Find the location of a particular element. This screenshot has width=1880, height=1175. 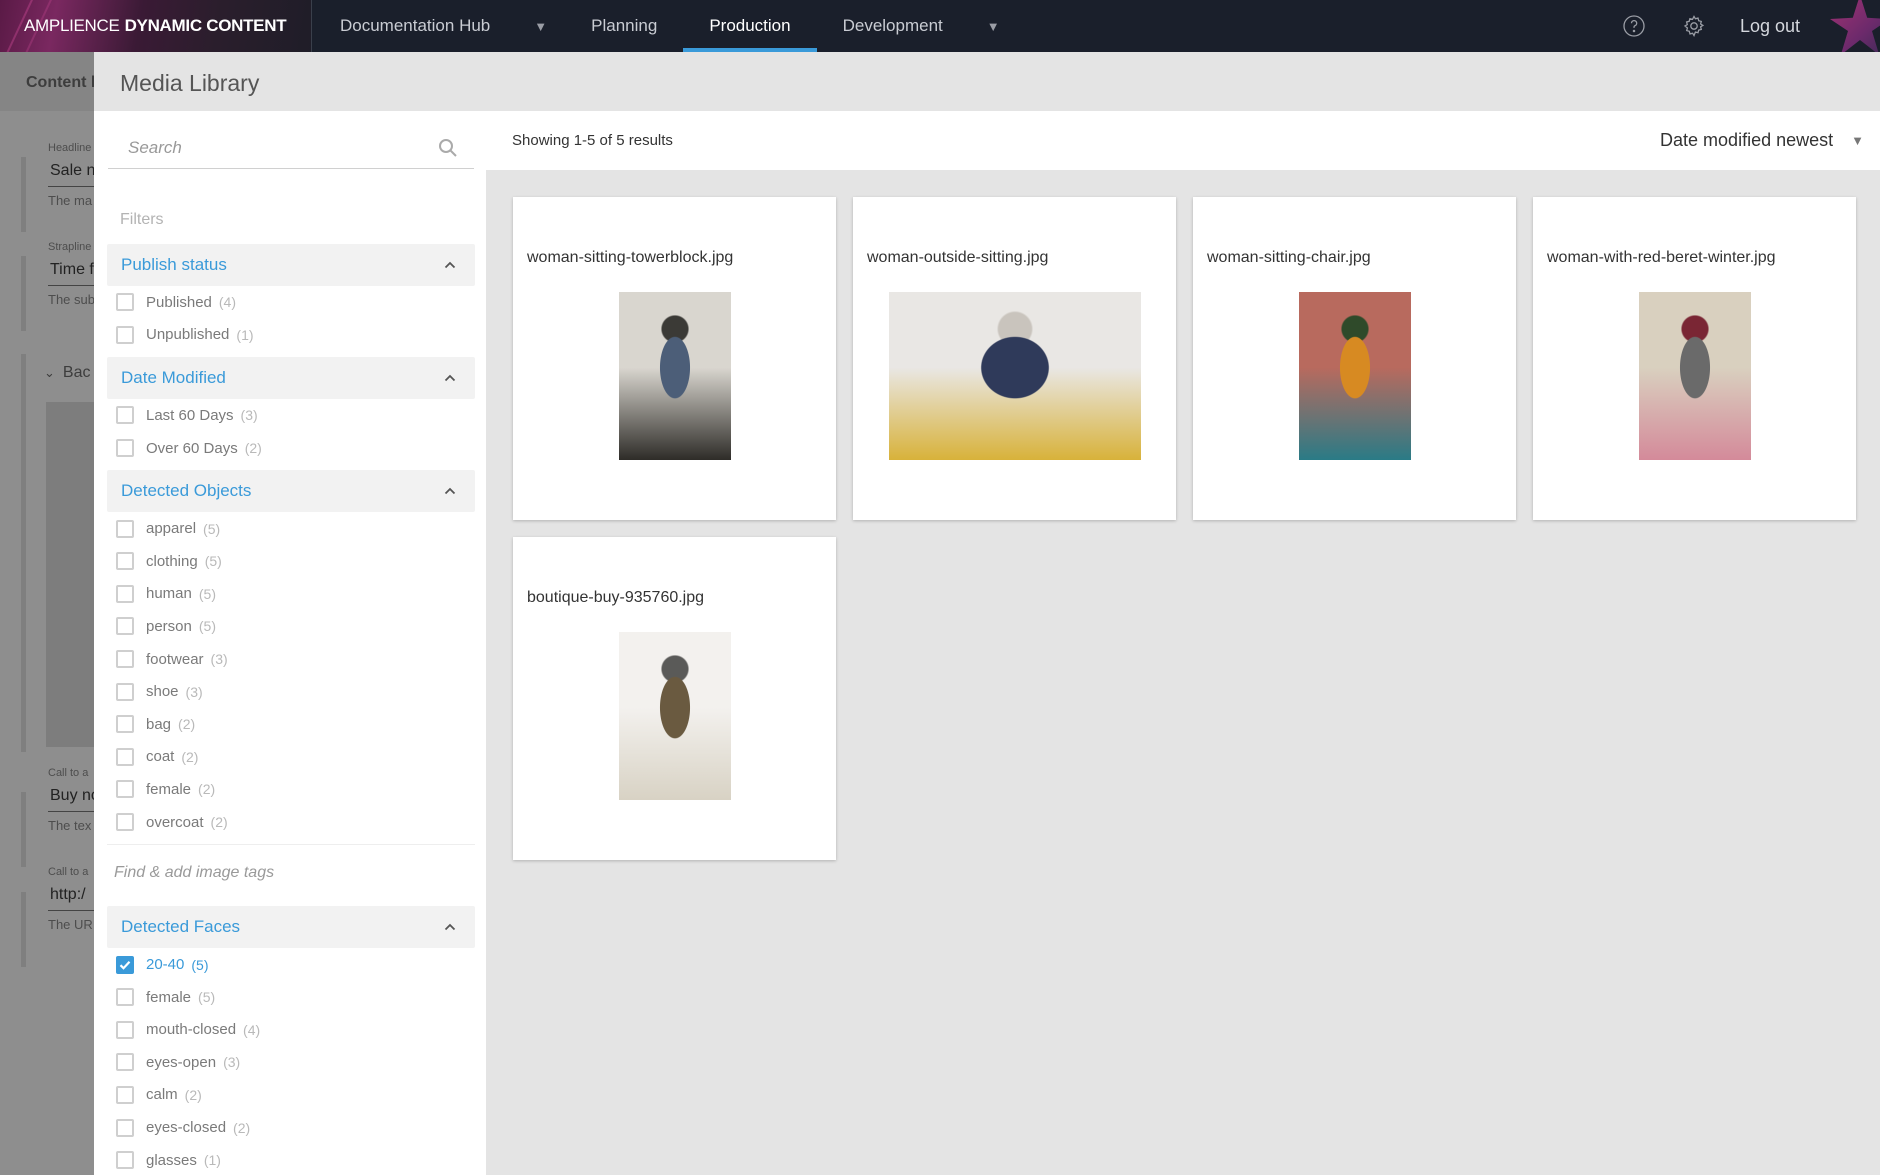

gear-icon is located at coordinates (1694, 26).